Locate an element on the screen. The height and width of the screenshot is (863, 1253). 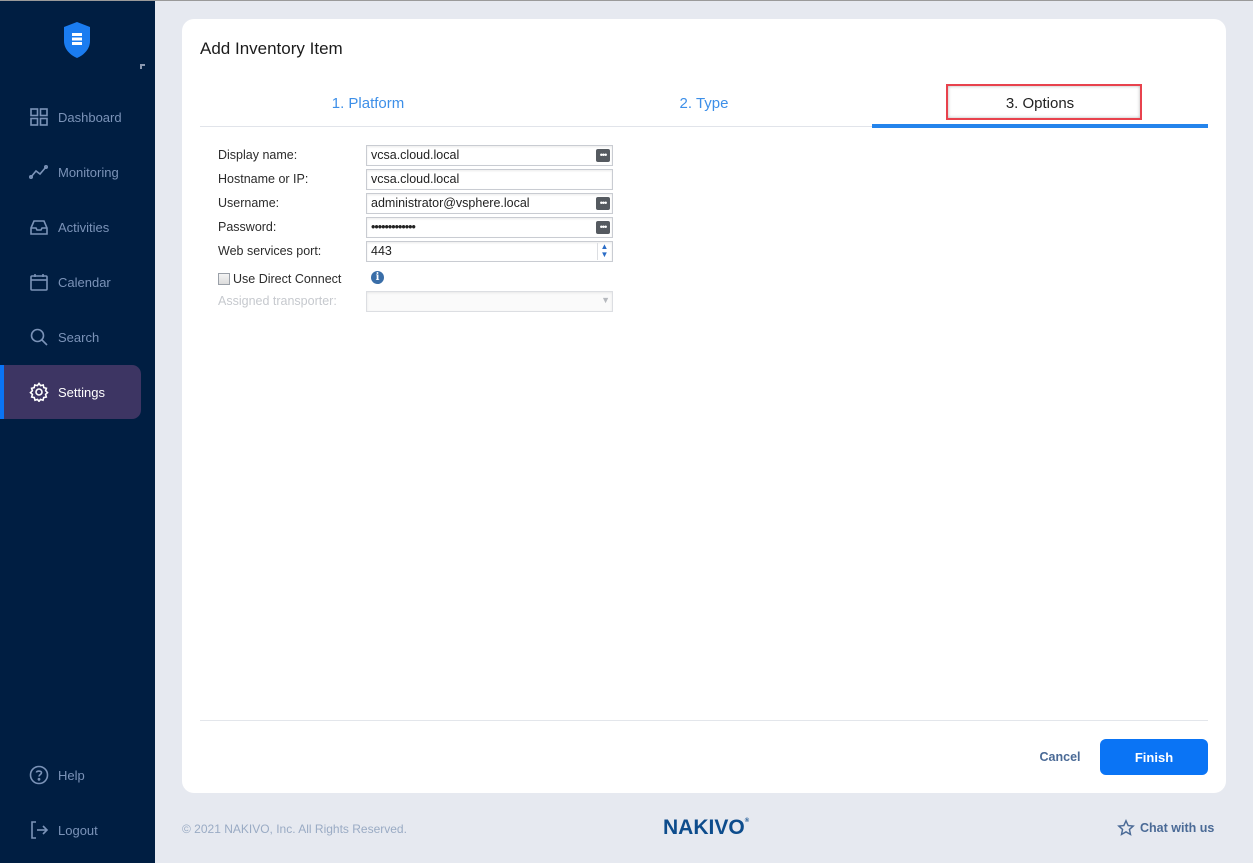
shield-logo-icon is located at coordinates (77, 40).